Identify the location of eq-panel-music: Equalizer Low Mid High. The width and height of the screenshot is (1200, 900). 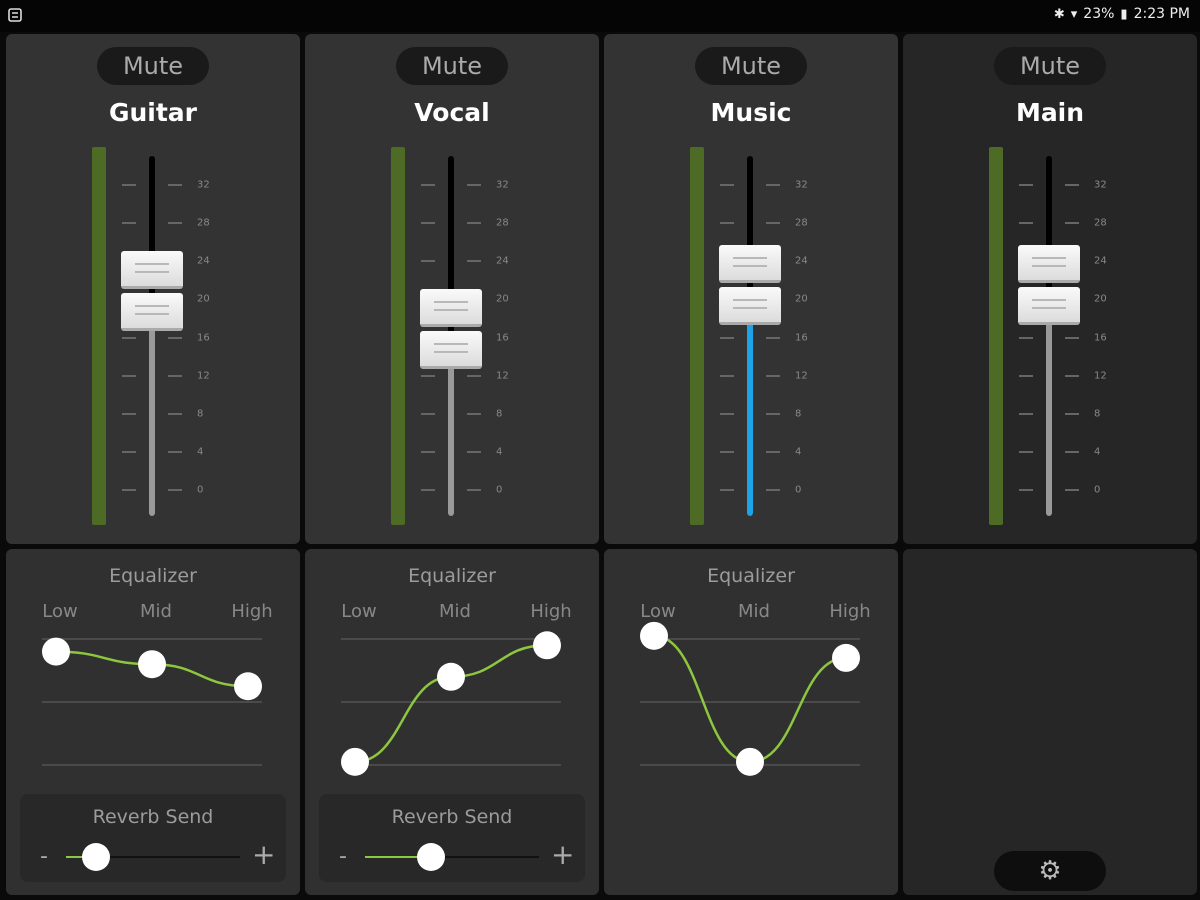
(751, 722).